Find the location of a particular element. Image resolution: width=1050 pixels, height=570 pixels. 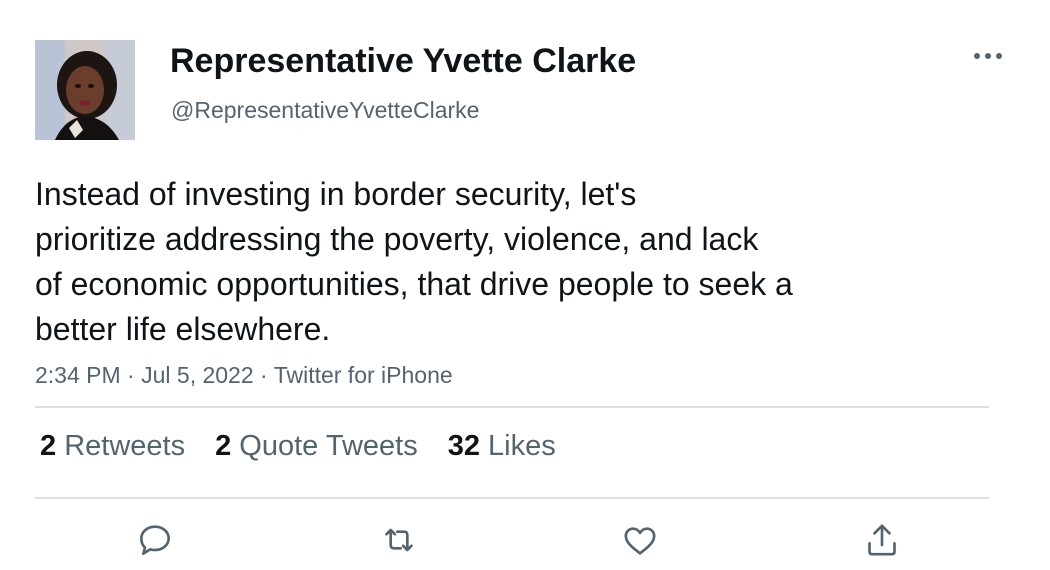

more-icon is located at coordinates (988, 56).